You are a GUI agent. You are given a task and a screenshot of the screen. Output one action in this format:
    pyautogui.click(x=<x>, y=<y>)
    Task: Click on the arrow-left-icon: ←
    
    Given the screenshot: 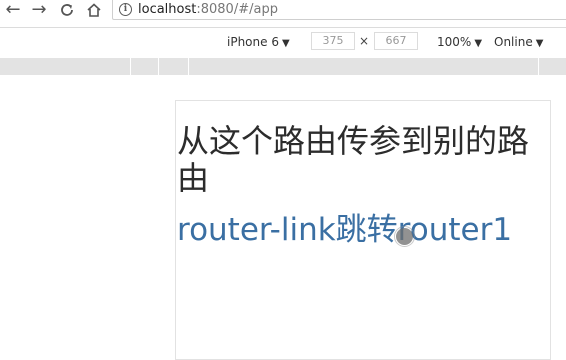 What is the action you would take?
    pyautogui.click(x=13, y=10)
    